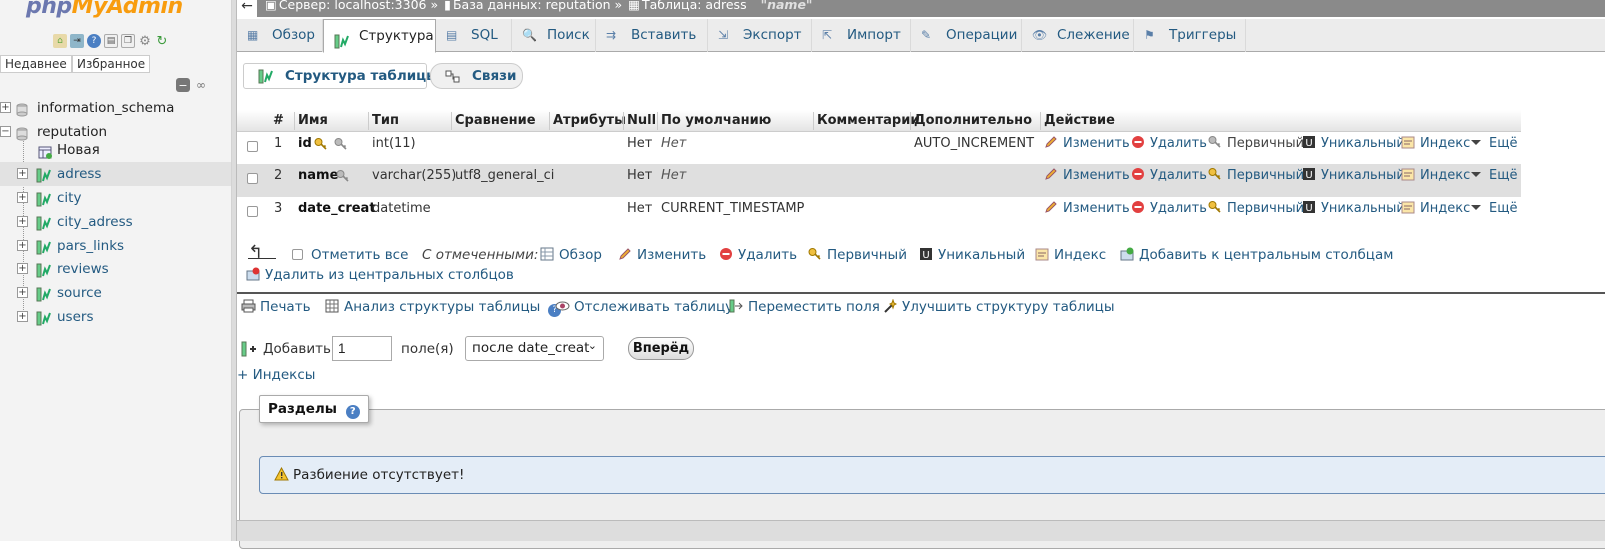 The image size is (1605, 549). Describe the element at coordinates (476, 76) in the screenshot. I see `subtab-relations: Связи` at that location.